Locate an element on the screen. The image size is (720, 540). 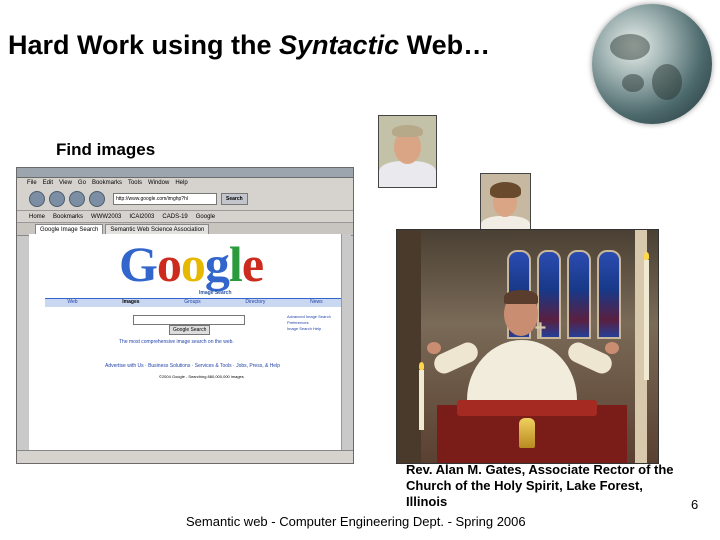
logo-letter: G is located at coordinates (138, 264).